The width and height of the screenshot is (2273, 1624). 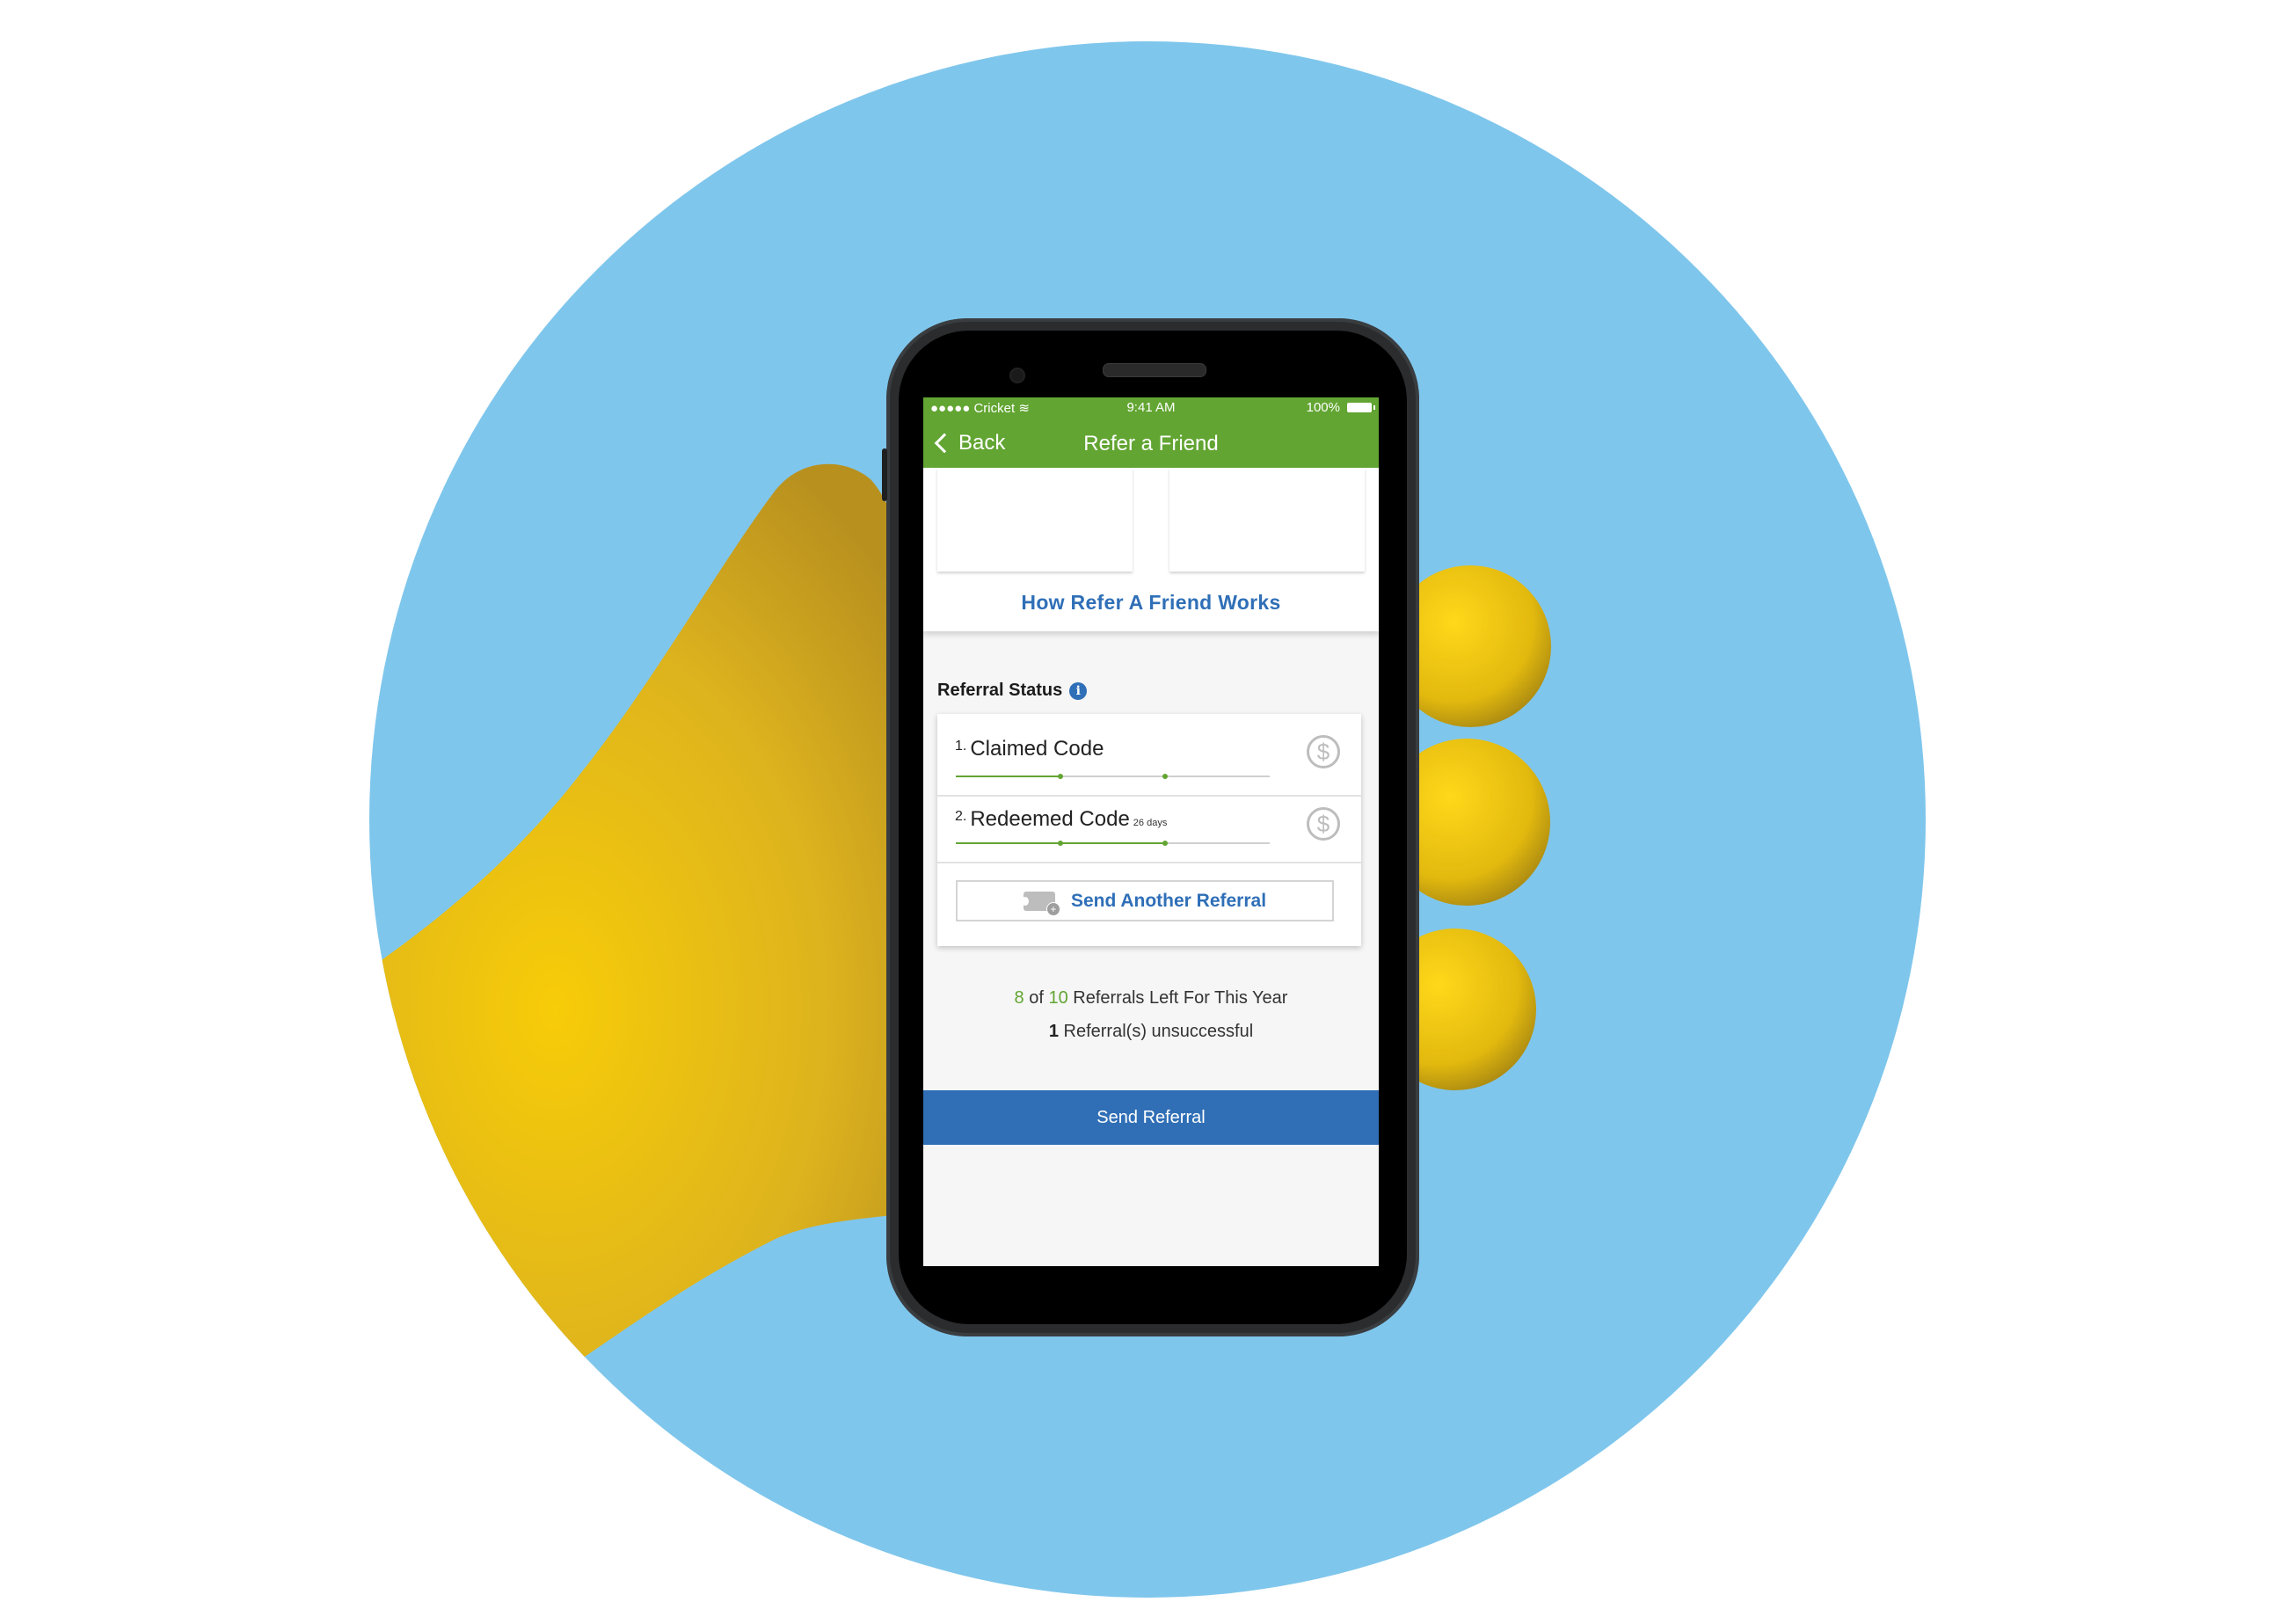 I want to click on how-refer-a-friend-works-link: How Refer A Friend Works, so click(x=1151, y=603).